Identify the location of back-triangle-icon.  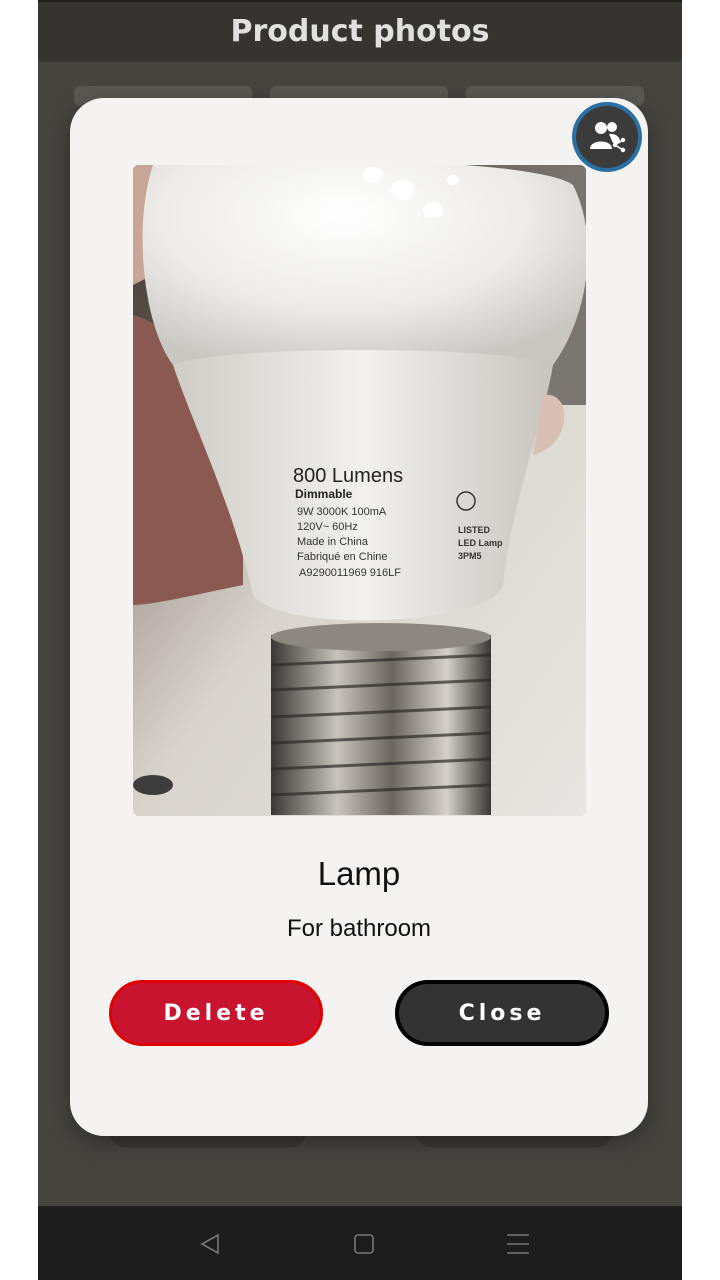
(210, 1244).